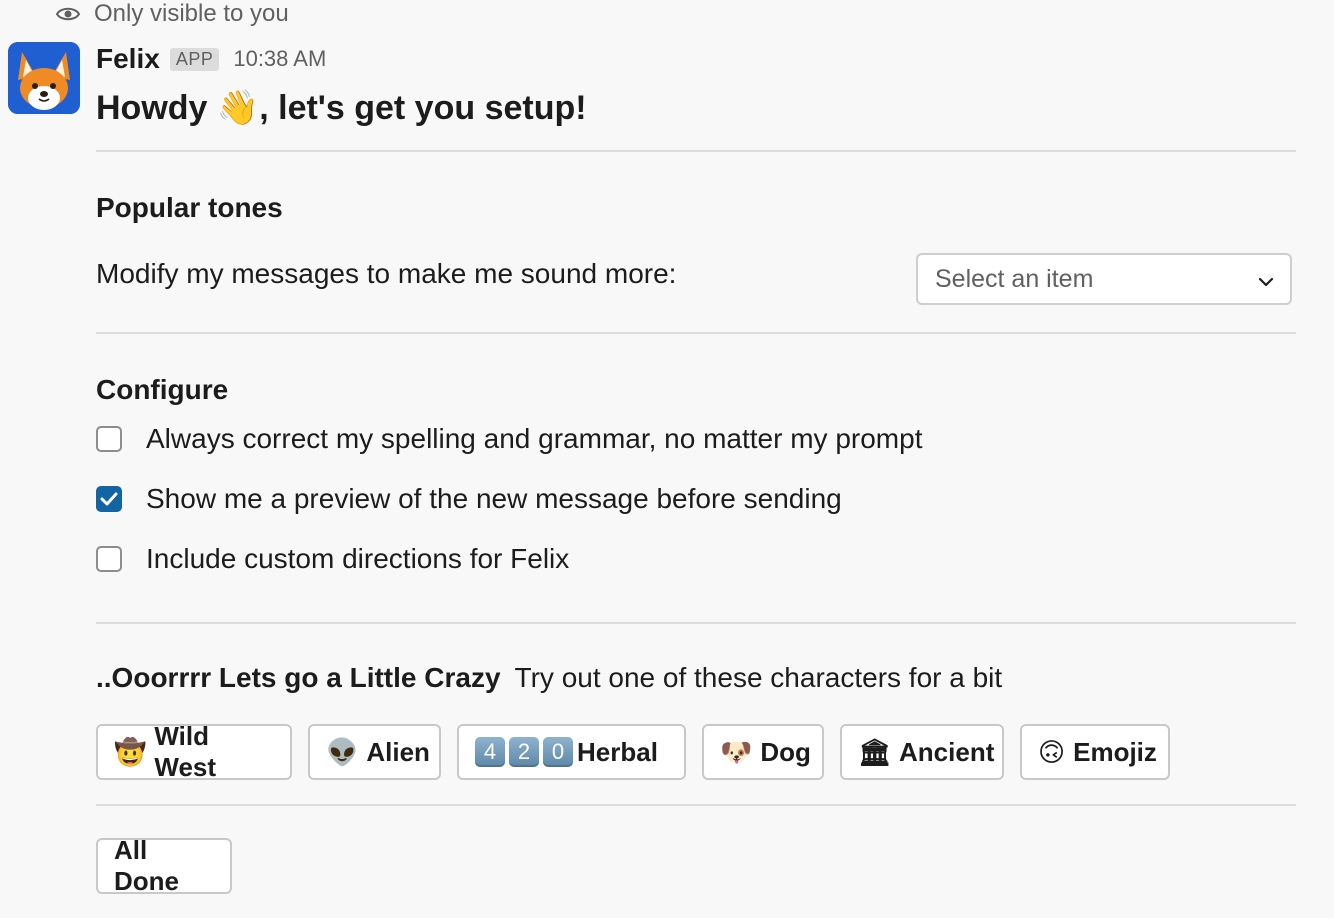 This screenshot has height=918, width=1334. Describe the element at coordinates (185, 751) in the screenshot. I see `button-label: Wild West` at that location.